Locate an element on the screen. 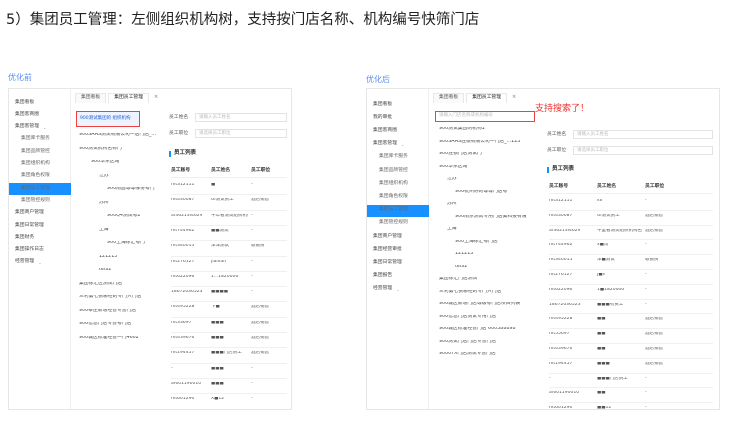 This screenshot has width=733, height=423. table-cell: mt601290 is located at coordinates (183, 399).